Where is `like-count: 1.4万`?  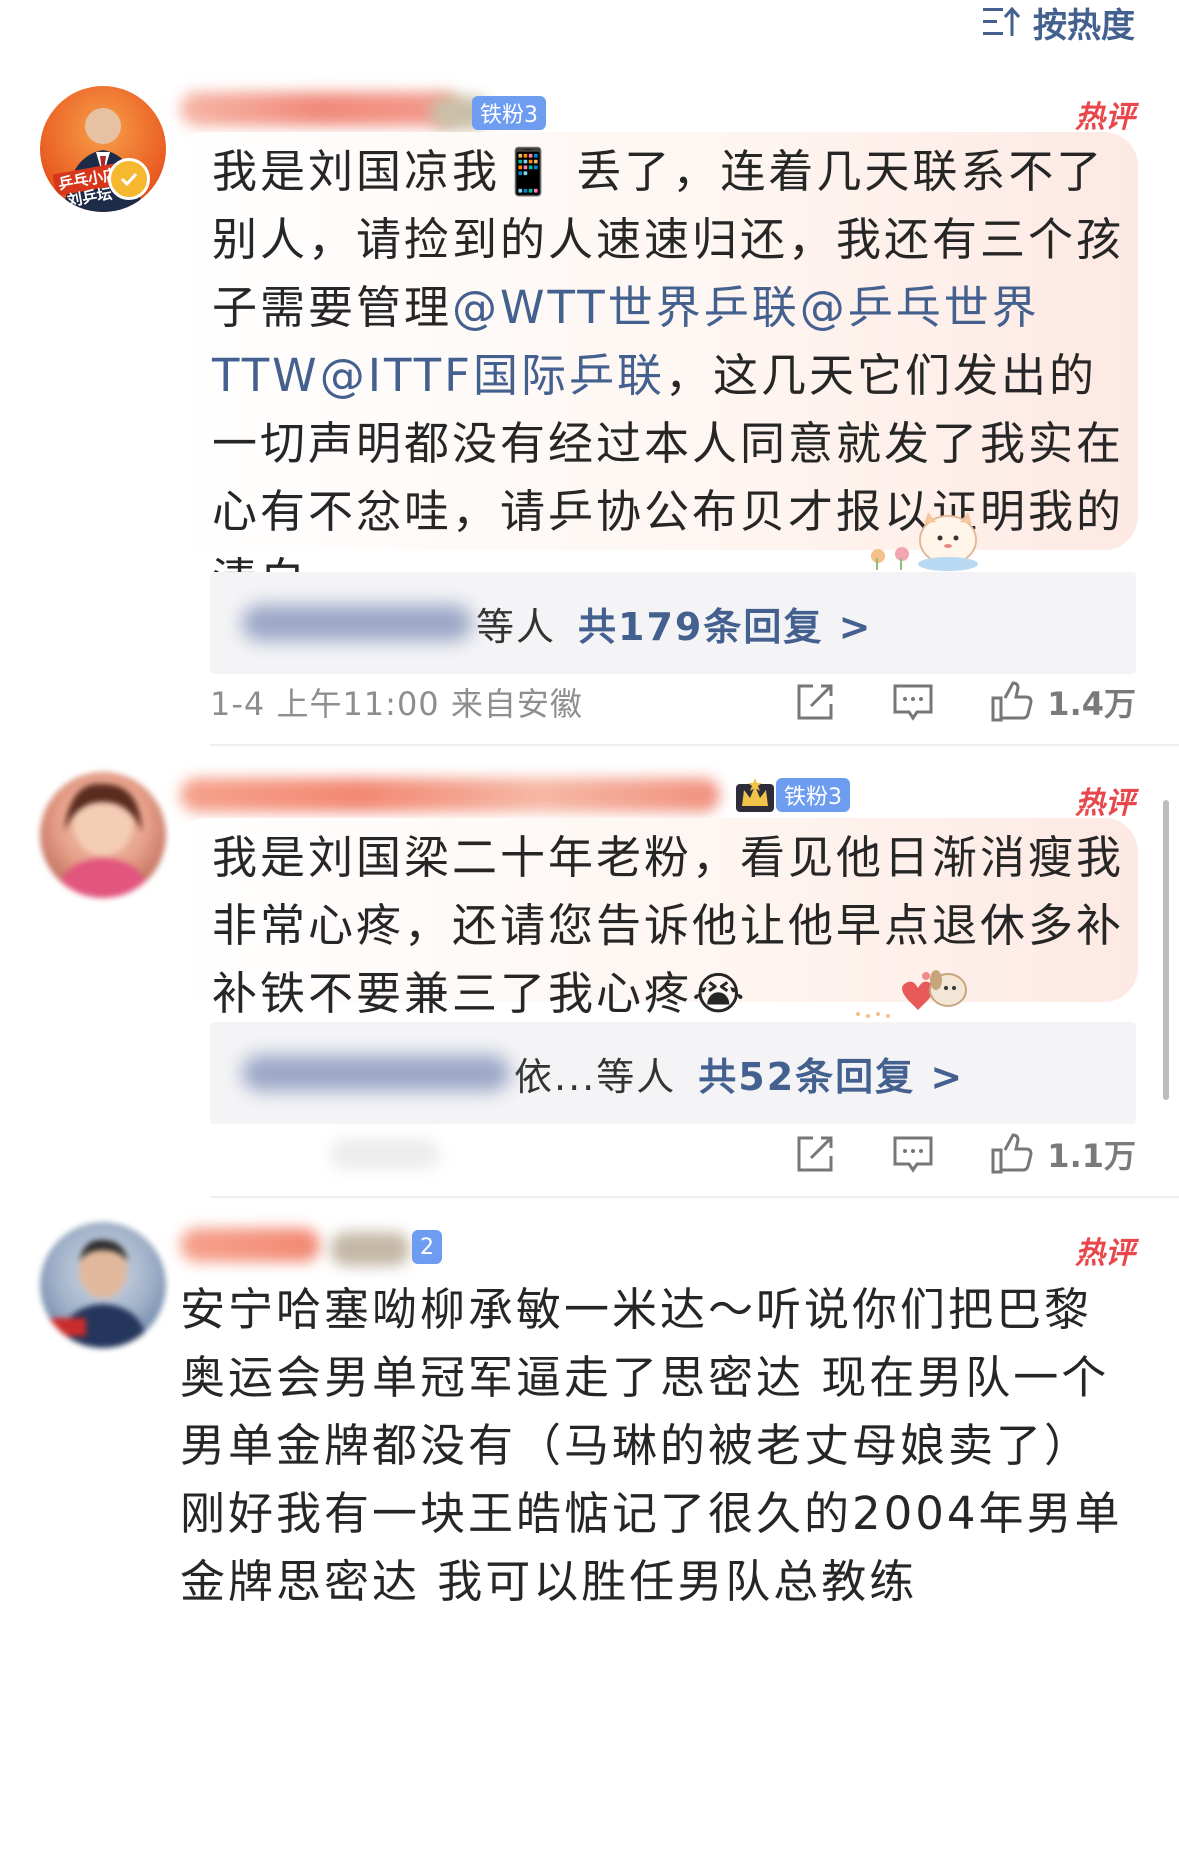
like-count: 1.4万 is located at coordinates (1091, 704).